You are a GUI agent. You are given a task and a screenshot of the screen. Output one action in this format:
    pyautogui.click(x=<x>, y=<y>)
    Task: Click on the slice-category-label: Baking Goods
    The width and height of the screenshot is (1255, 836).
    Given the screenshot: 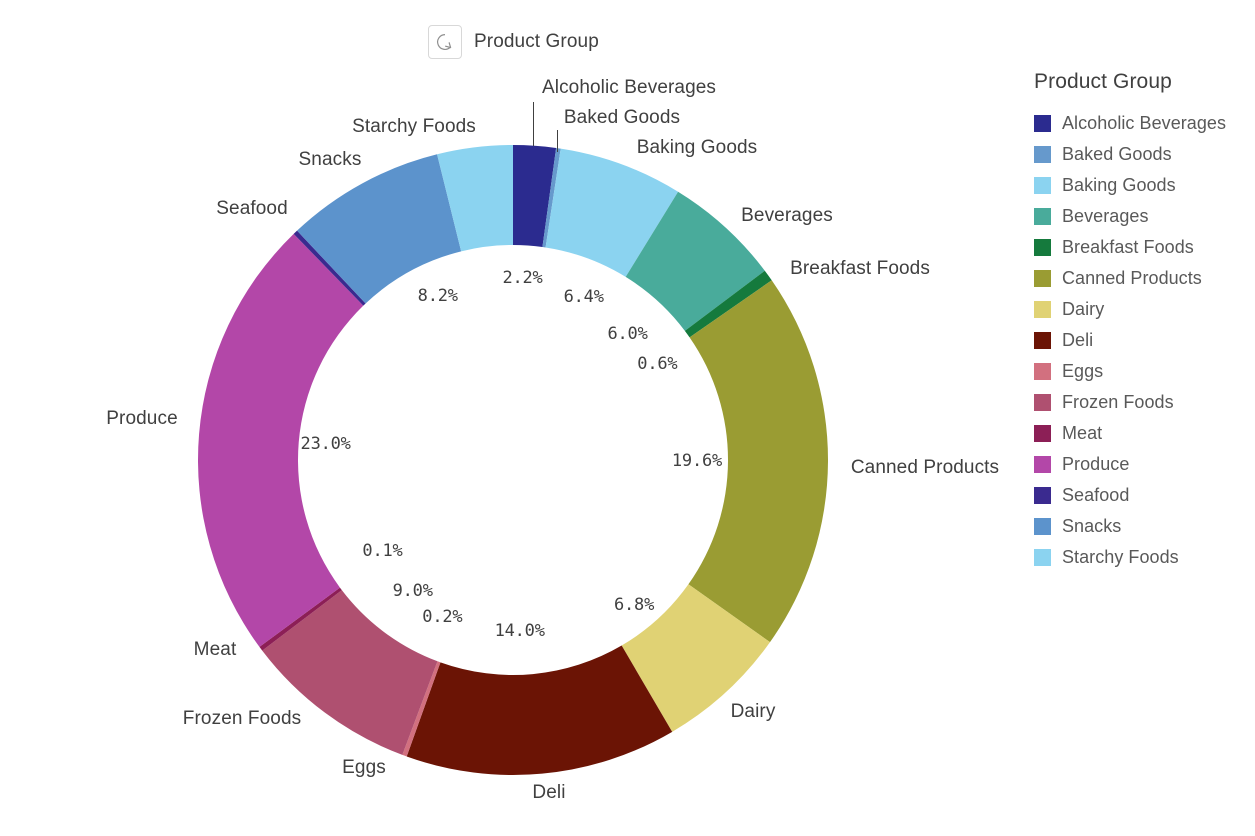 What is the action you would take?
    pyautogui.click(x=697, y=147)
    